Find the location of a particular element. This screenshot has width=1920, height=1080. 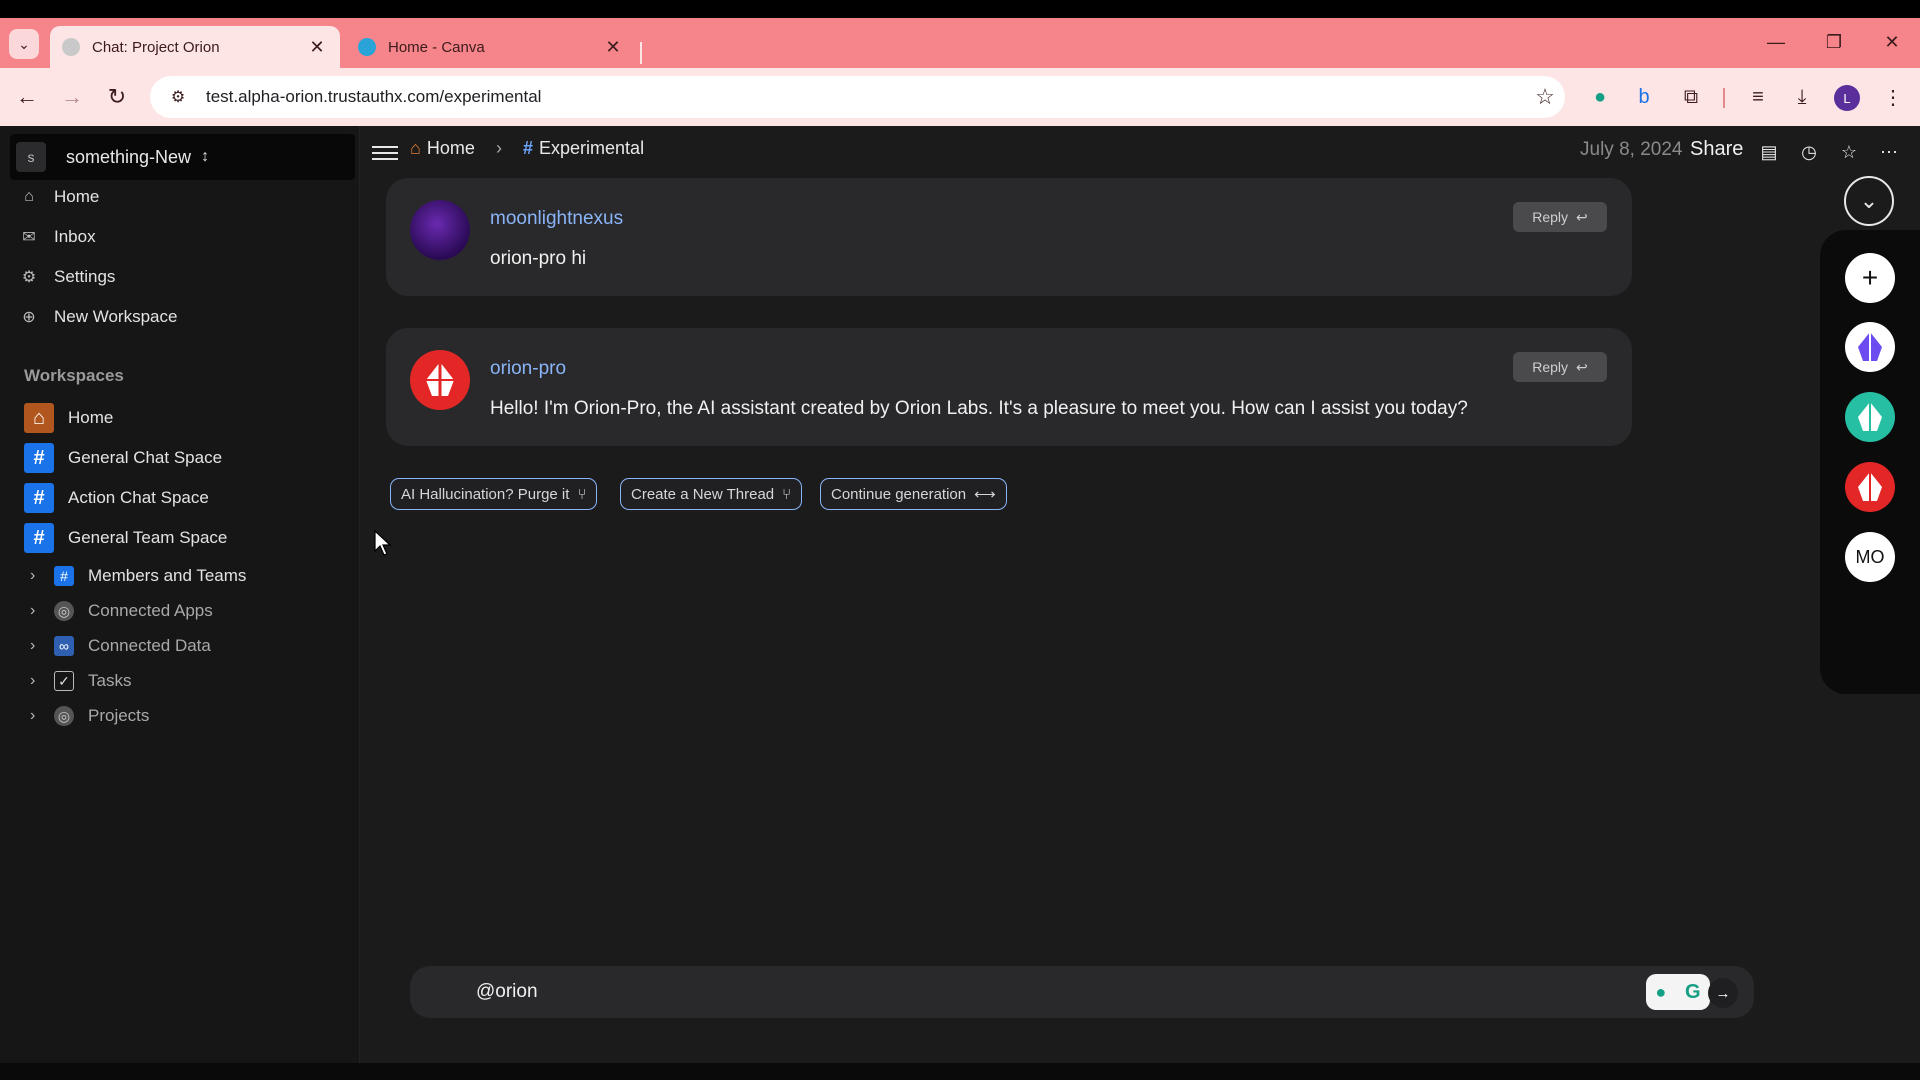

message-author: orion-pro is located at coordinates (528, 369).